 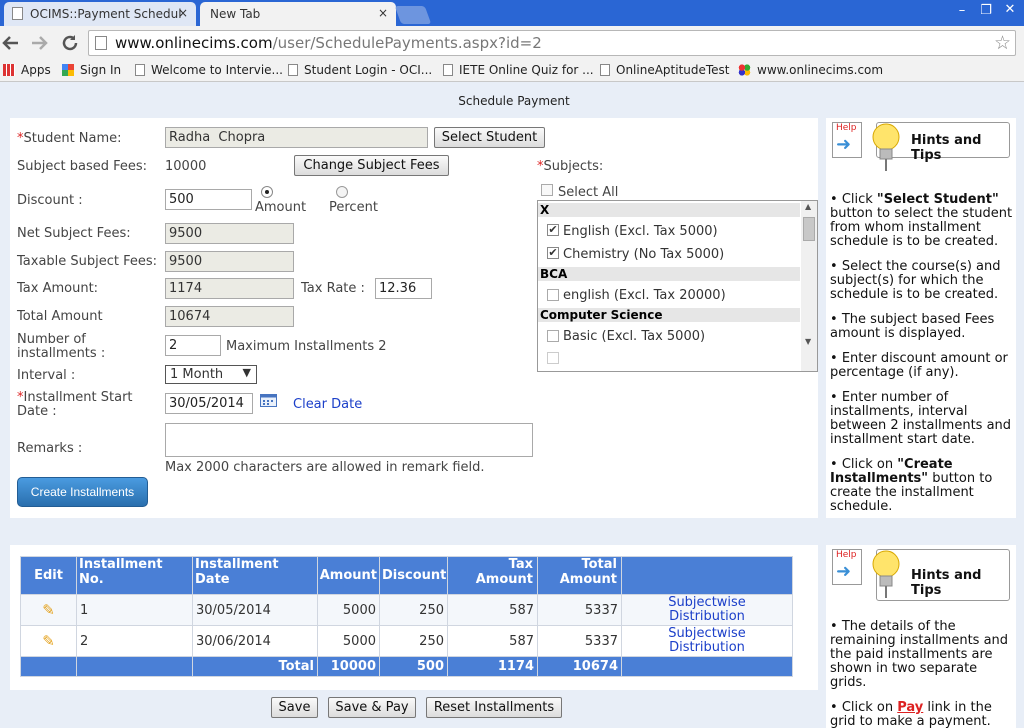 What do you see at coordinates (962, 12) in the screenshot?
I see `minimize-icon: –` at bounding box center [962, 12].